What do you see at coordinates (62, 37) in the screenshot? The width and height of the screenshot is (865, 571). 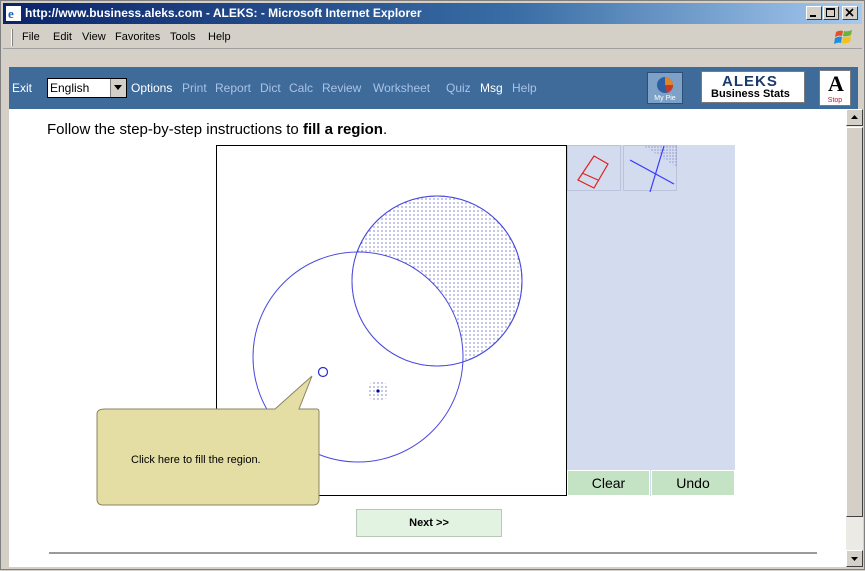 I see `menu-edit: Edit` at bounding box center [62, 37].